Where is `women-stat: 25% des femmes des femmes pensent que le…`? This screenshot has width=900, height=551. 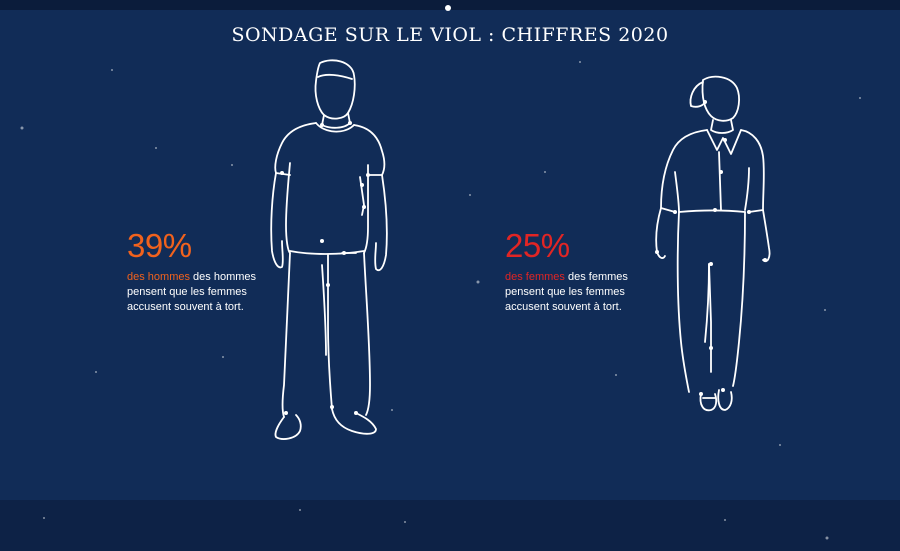 women-stat: 25% des femmes des femmes pensent que le… is located at coordinates (575, 271).